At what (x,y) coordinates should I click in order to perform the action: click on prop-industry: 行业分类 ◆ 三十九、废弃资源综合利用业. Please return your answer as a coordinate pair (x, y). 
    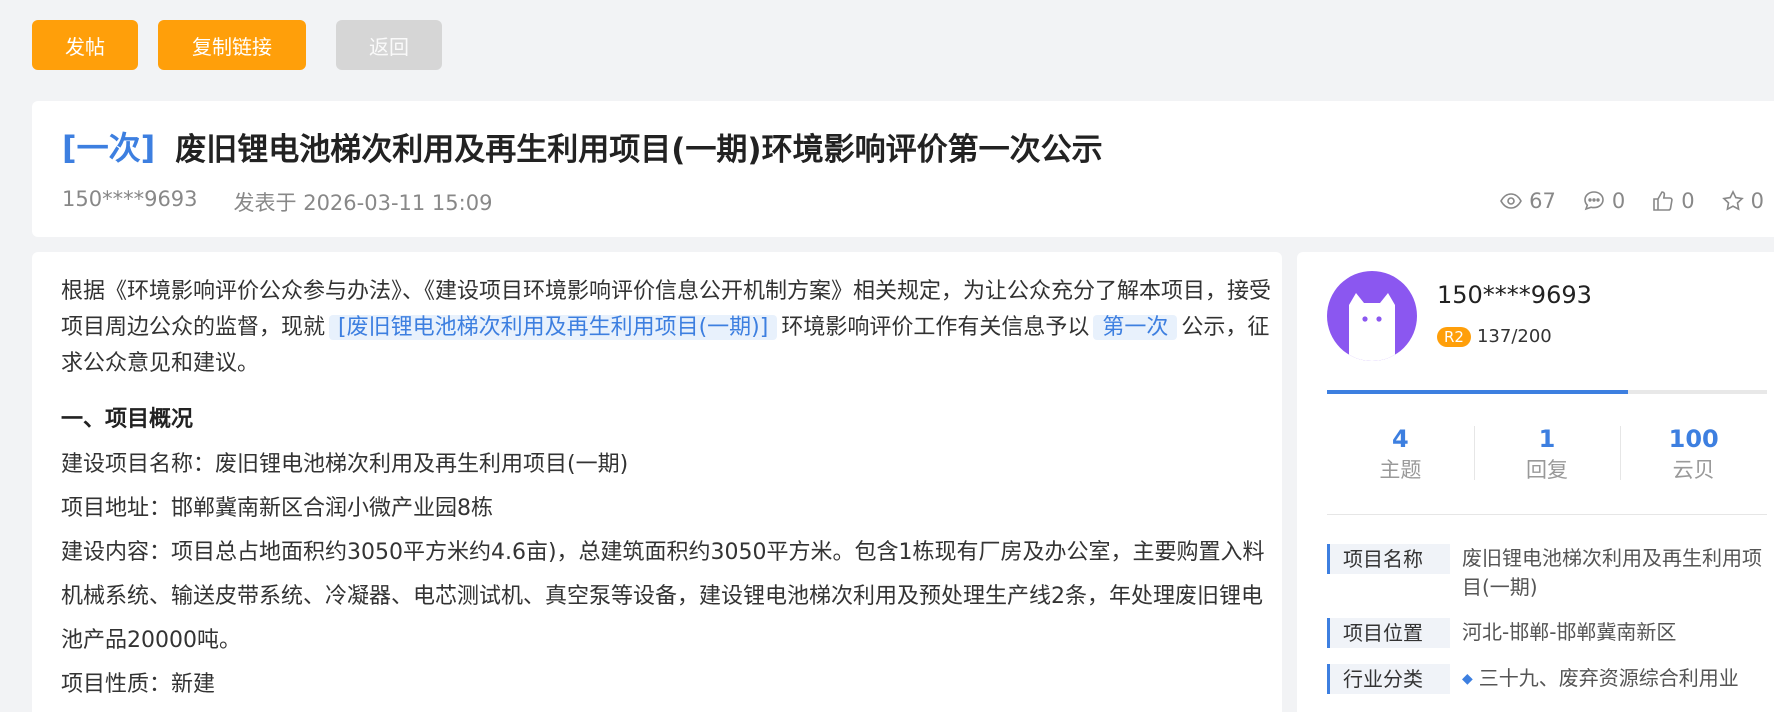
    Looking at the image, I should click on (1549, 679).